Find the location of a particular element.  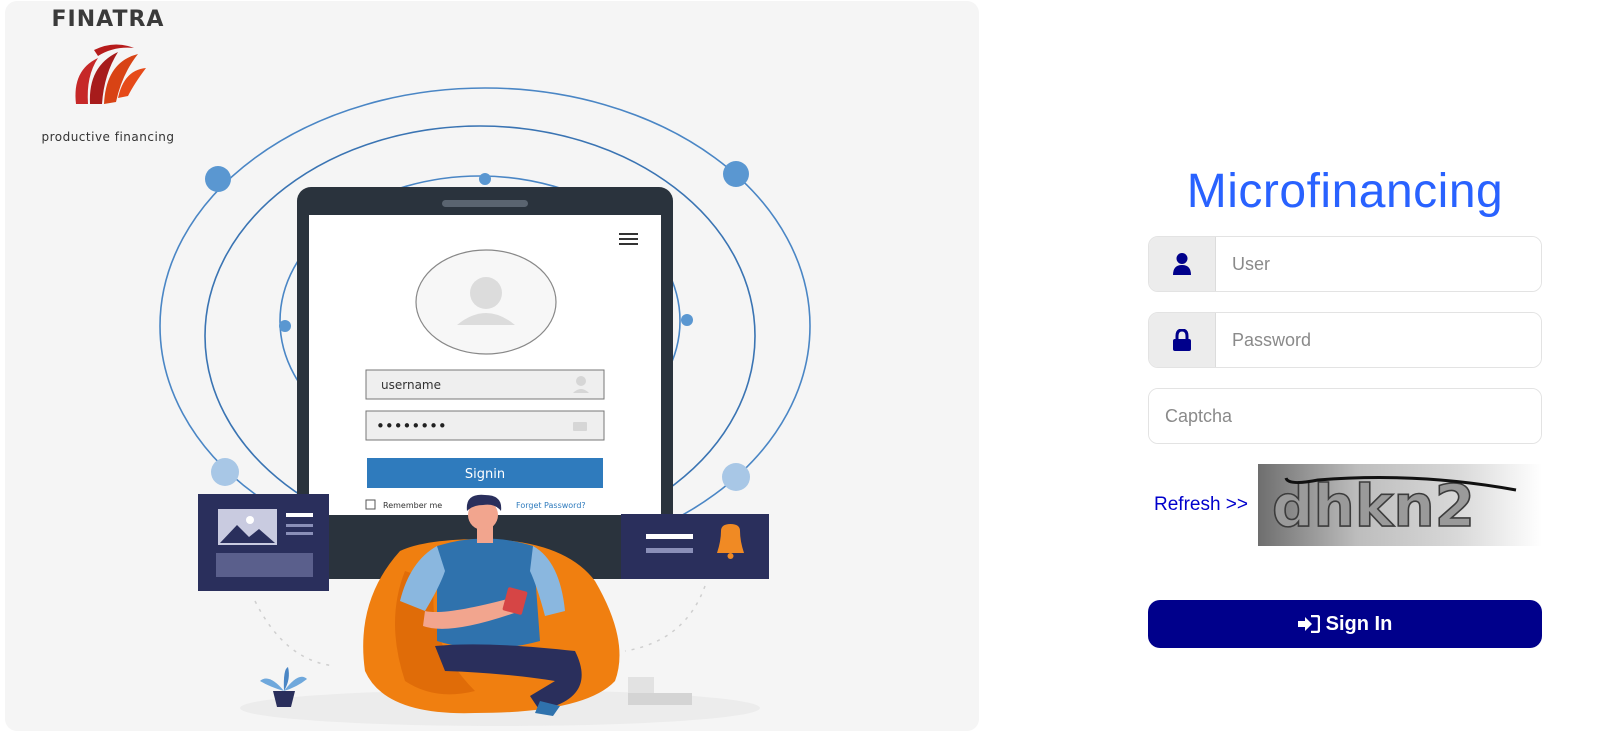

password-addon is located at coordinates (1182, 340).